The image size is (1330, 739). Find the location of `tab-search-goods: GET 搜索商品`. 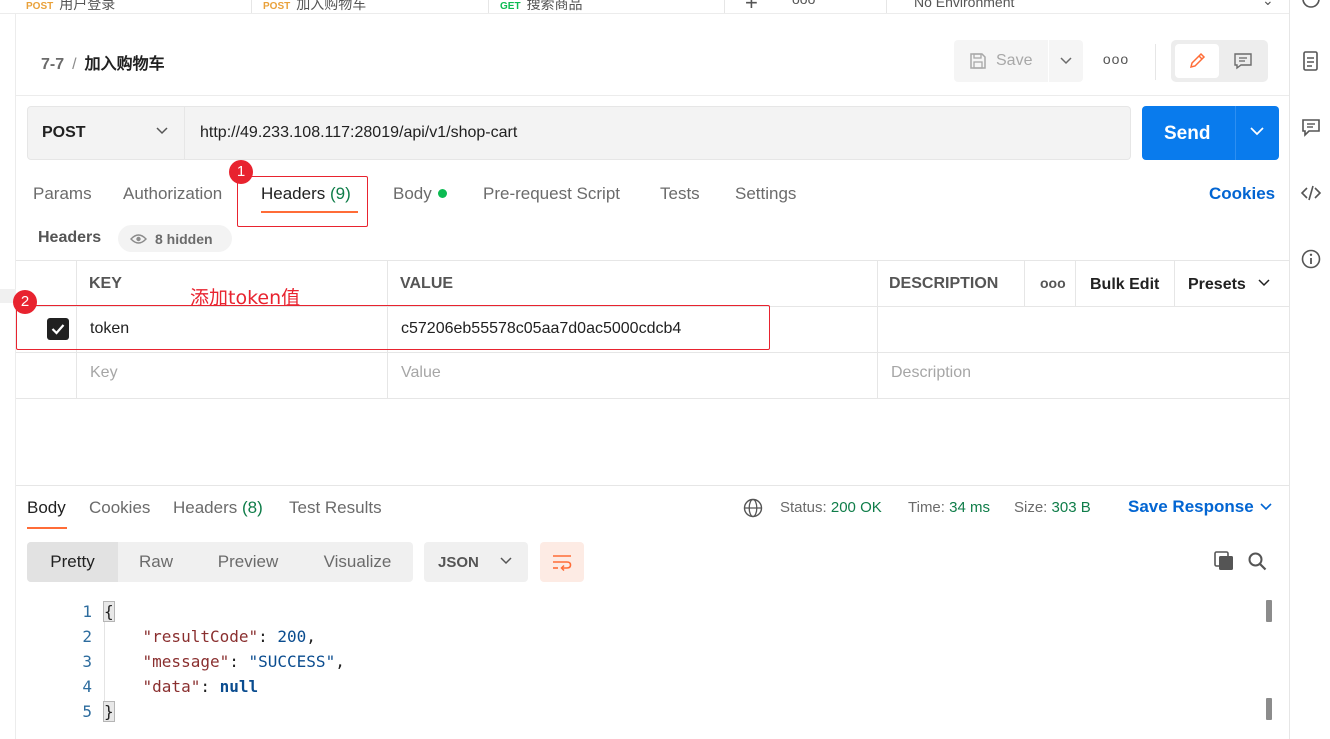

tab-search-goods: GET 搜索商品 is located at coordinates (541, 6).